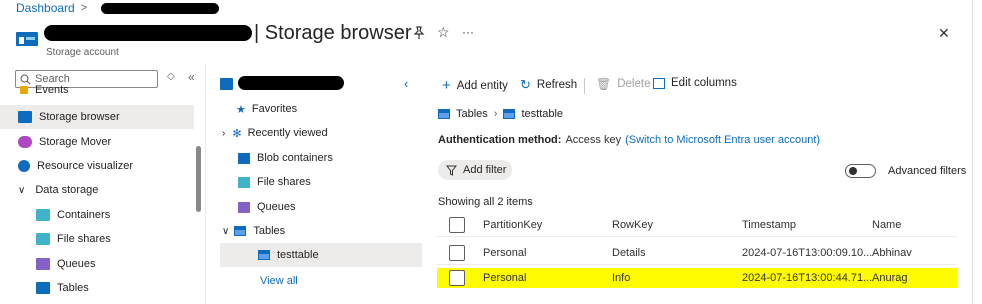 This screenshot has width=982, height=304. Describe the element at coordinates (485, 170) in the screenshot. I see `add-filter-label: Add filter` at that location.